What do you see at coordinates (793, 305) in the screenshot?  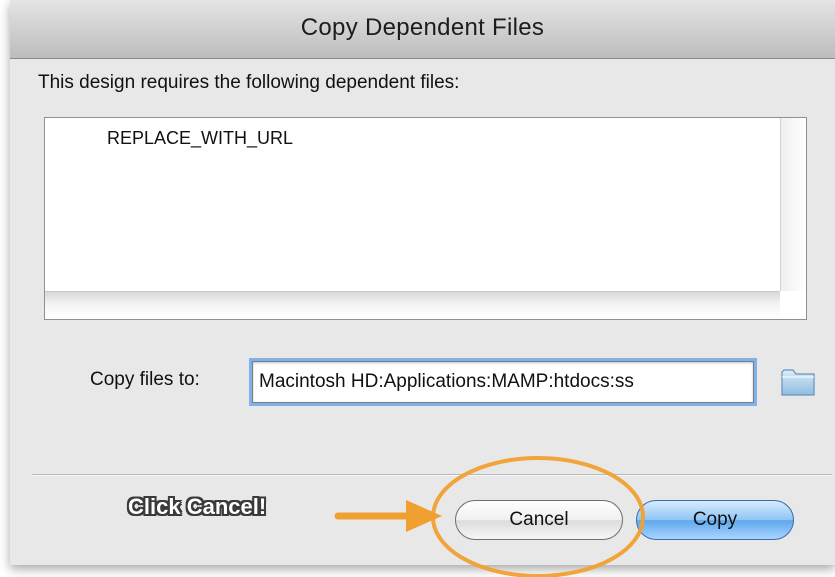 I see `scrollbar-corner` at bounding box center [793, 305].